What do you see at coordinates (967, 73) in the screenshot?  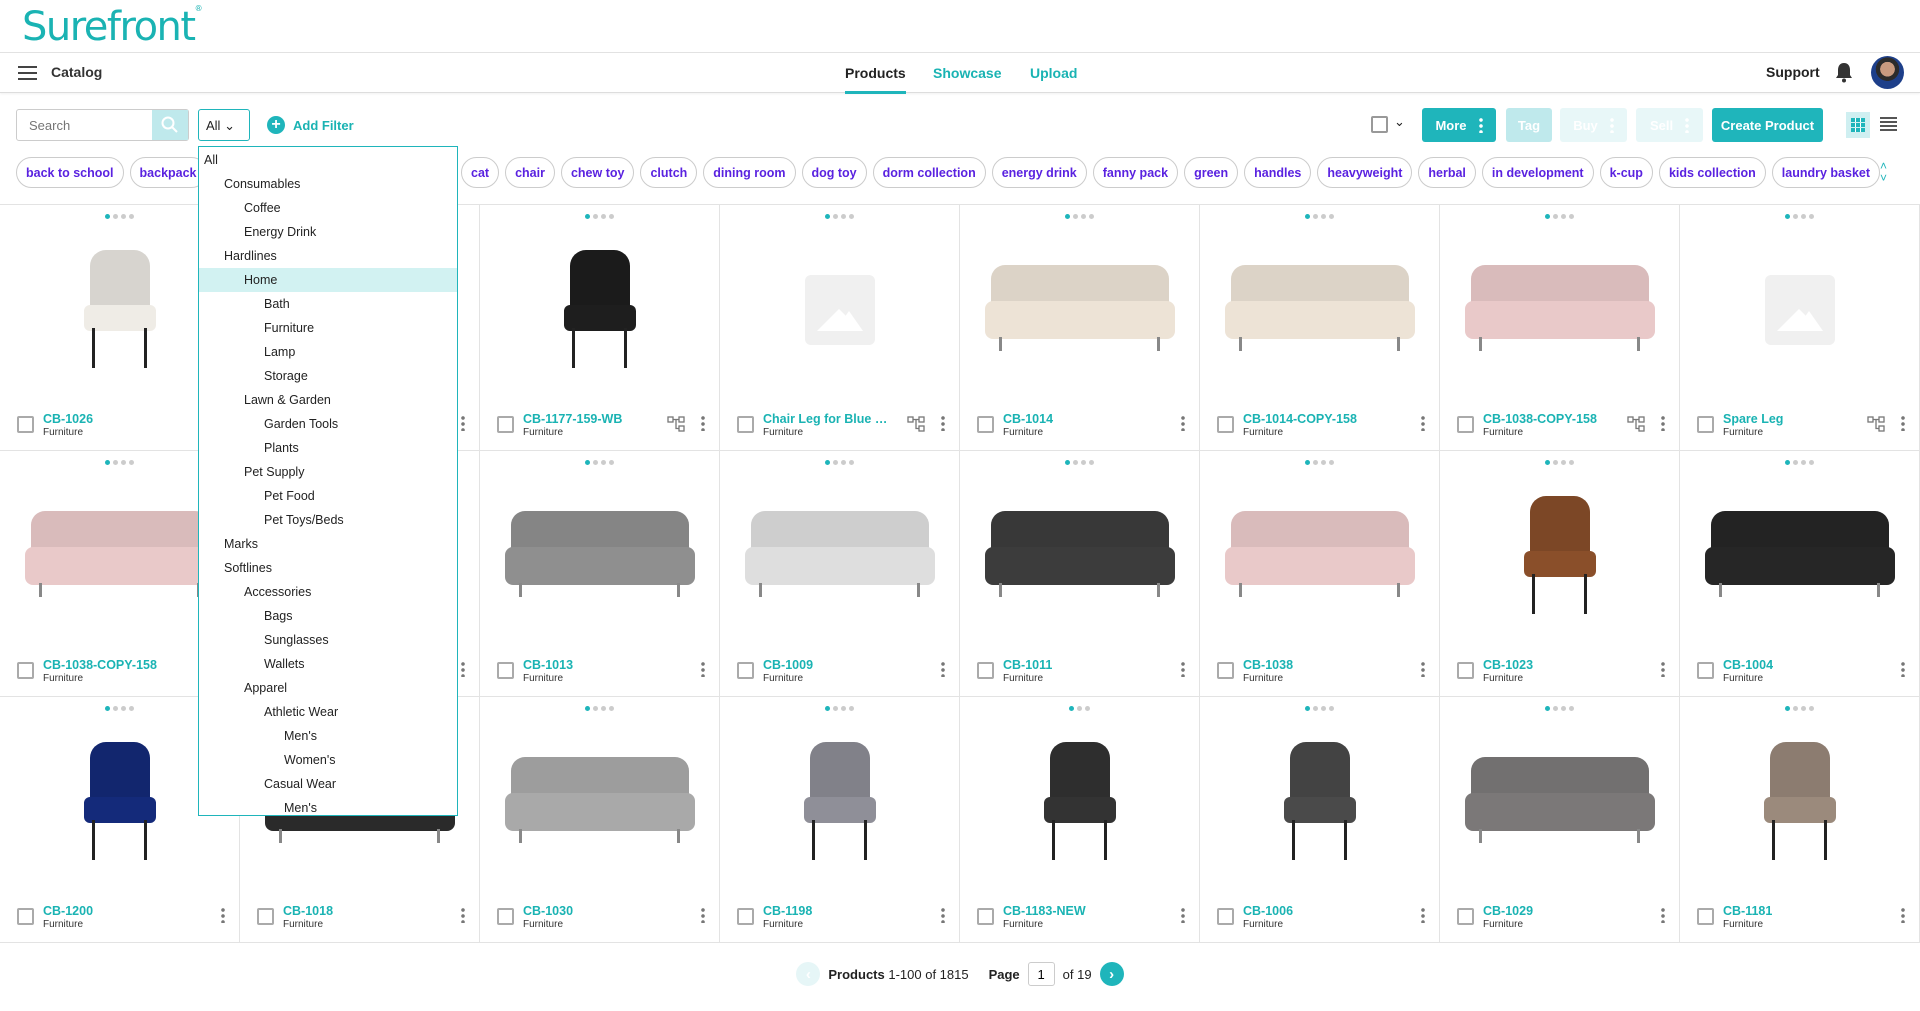 I see `tab-showcase: Showcase` at bounding box center [967, 73].